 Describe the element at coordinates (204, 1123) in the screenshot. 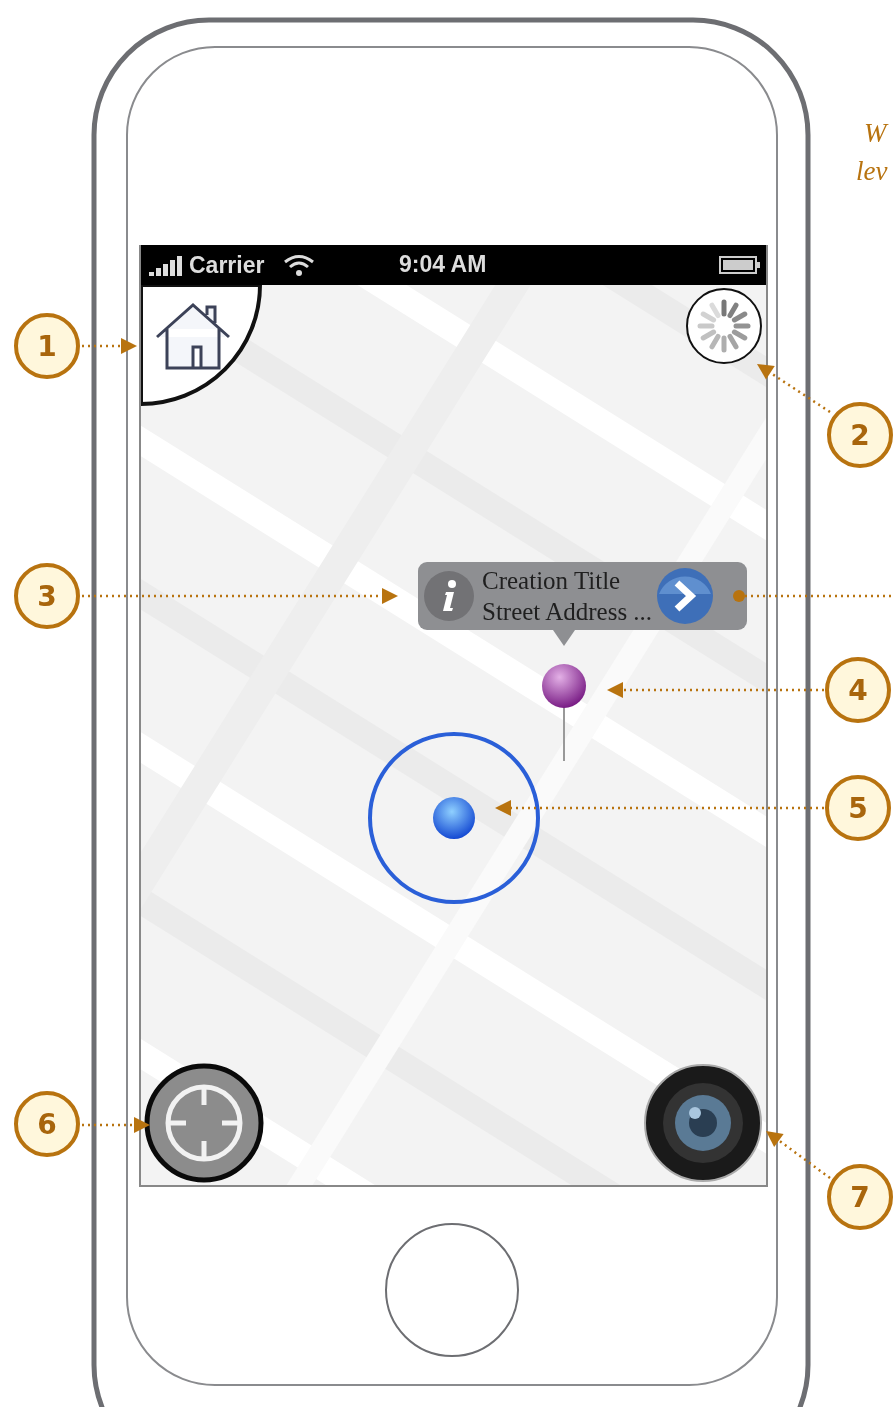

I see `locate-me-button` at that location.